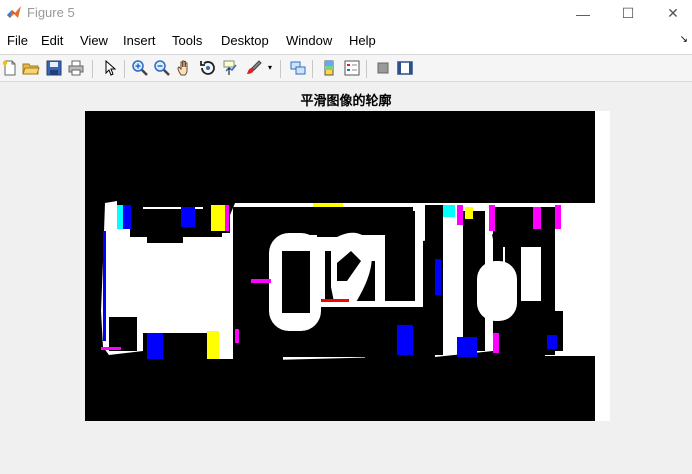  Describe the element at coordinates (94, 40) in the screenshot. I see `menu-view: View` at that location.